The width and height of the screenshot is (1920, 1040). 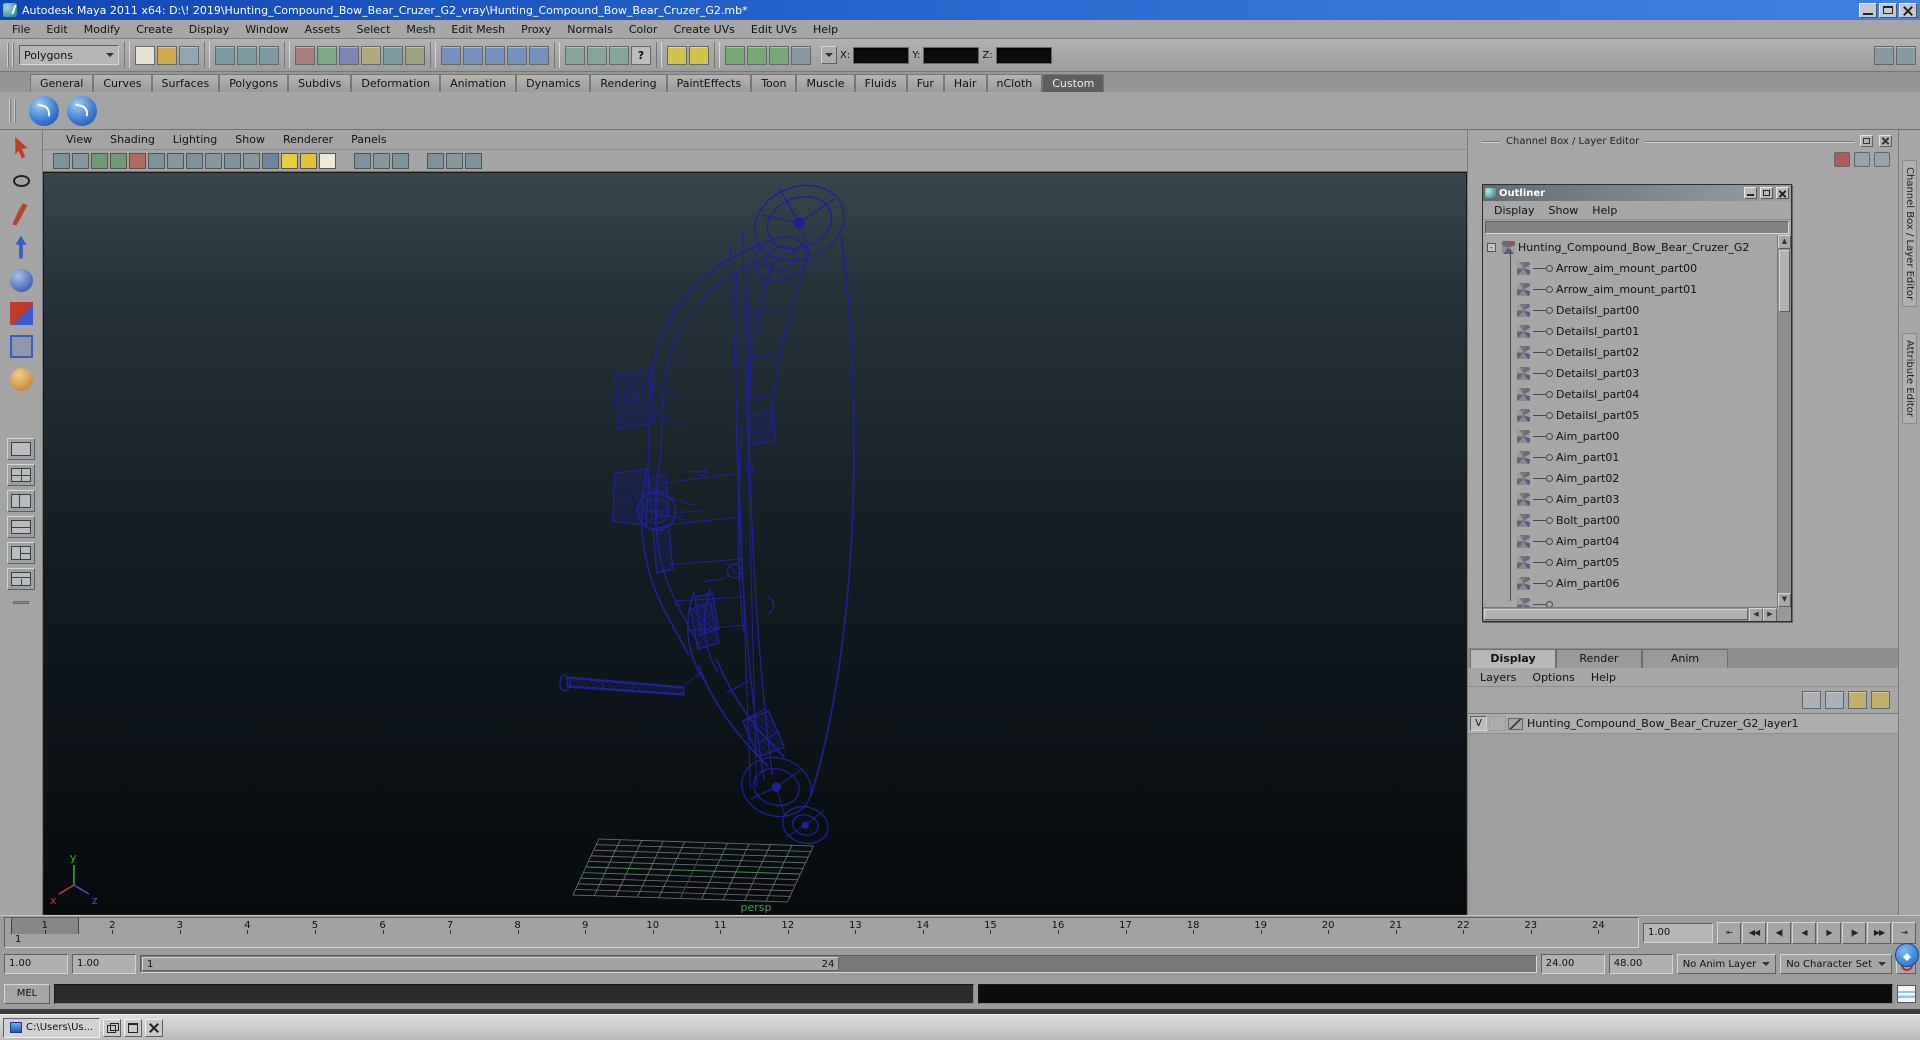 I want to click on input-to-selected-icon, so click(x=575, y=55).